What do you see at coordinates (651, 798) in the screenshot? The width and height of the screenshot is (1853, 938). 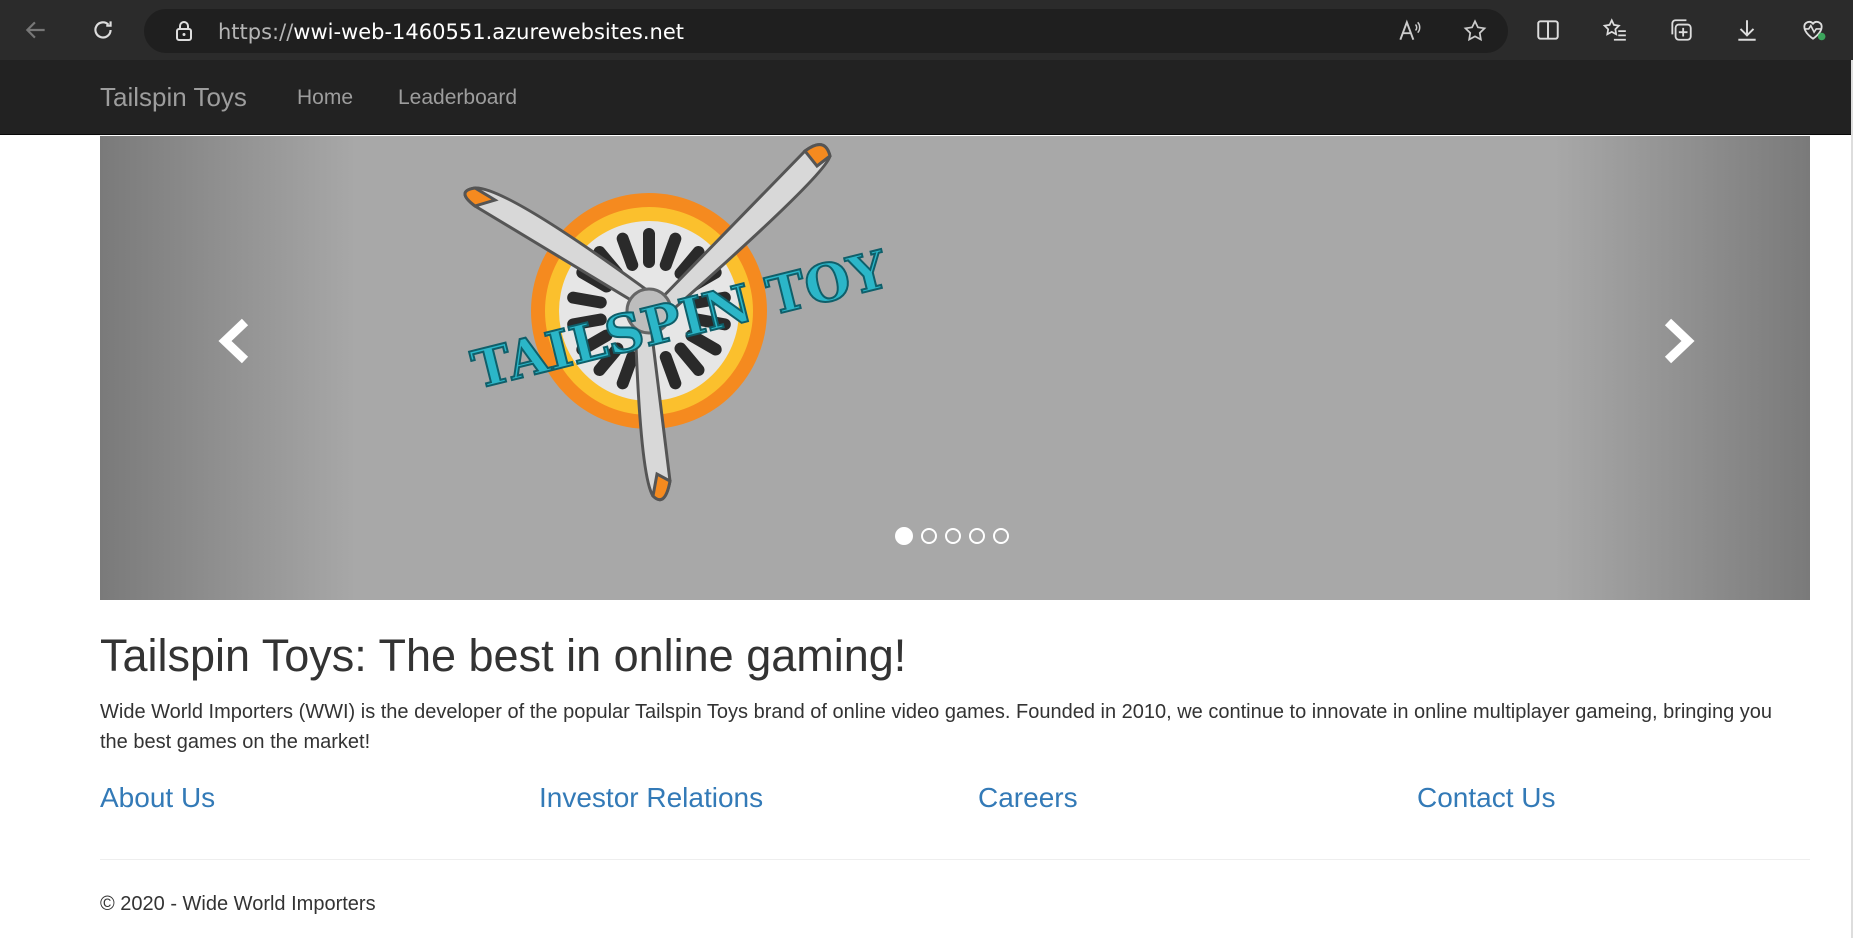 I see `investor-relations-link: Investor Relations` at bounding box center [651, 798].